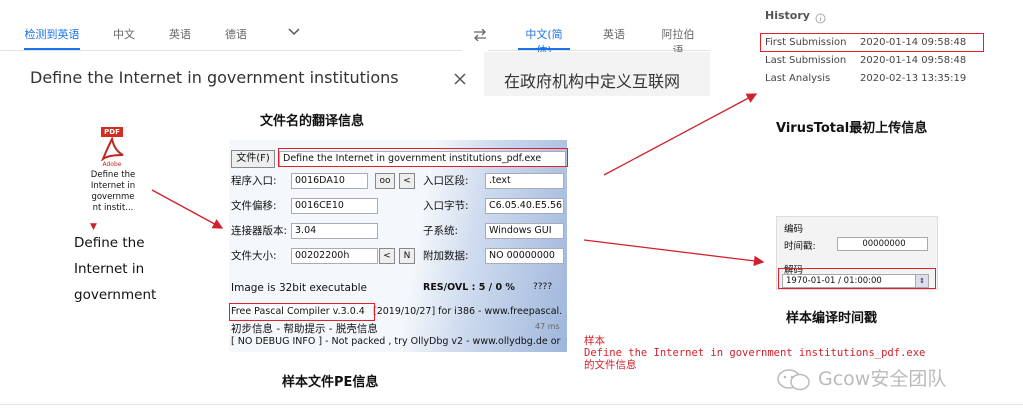 Image resolution: width=1023 pixels, height=420 pixels. What do you see at coordinates (407, 256) in the screenshot?
I see `size-n-button: N` at bounding box center [407, 256].